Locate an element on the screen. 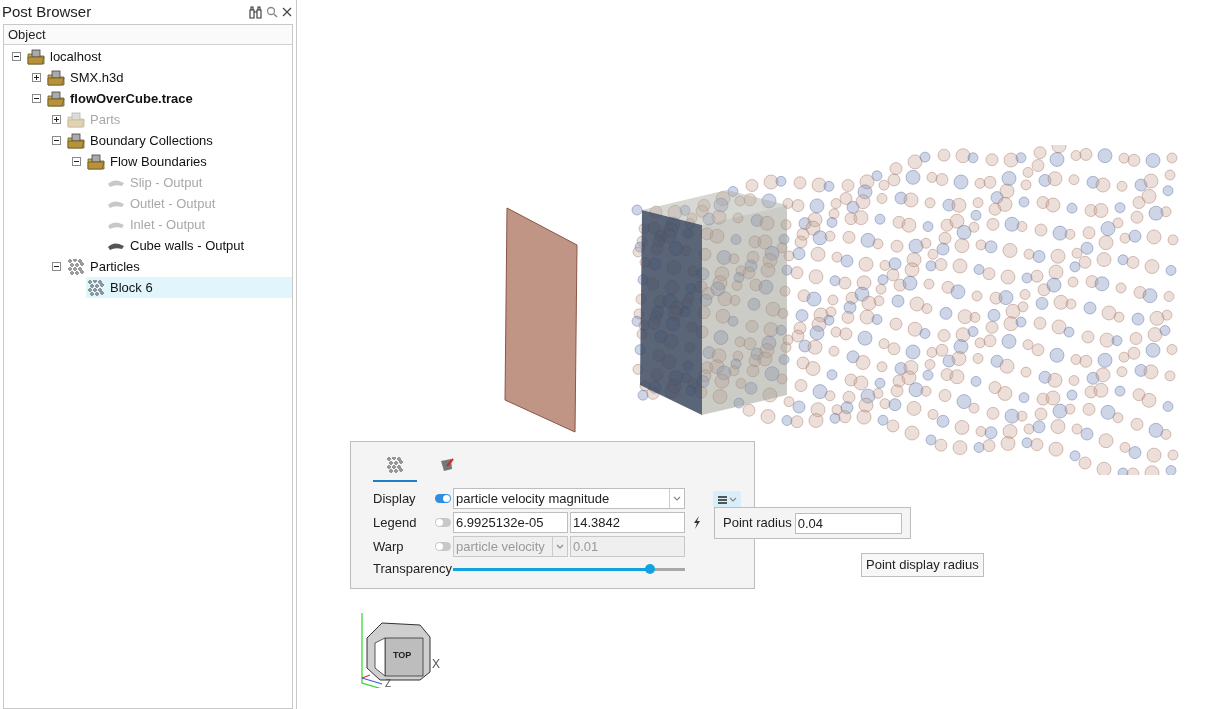 Image resolution: width=1215 pixels, height=709 pixels. field-label: Warp is located at coordinates (389, 546).